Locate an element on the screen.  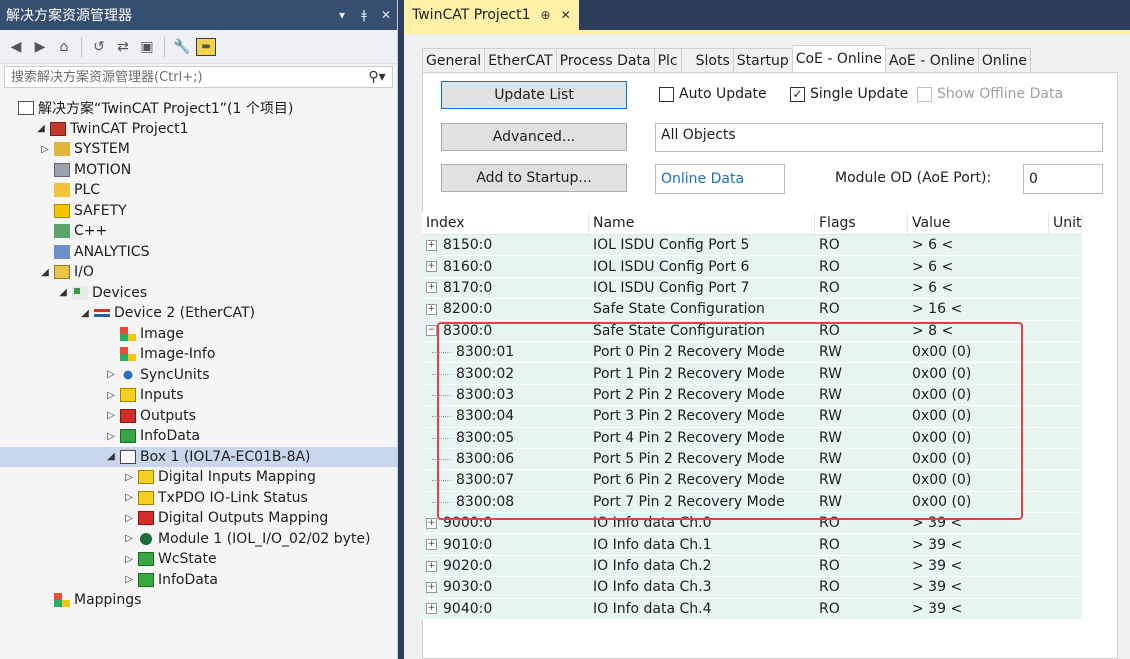
tab-general: General is located at coordinates (454, 60).